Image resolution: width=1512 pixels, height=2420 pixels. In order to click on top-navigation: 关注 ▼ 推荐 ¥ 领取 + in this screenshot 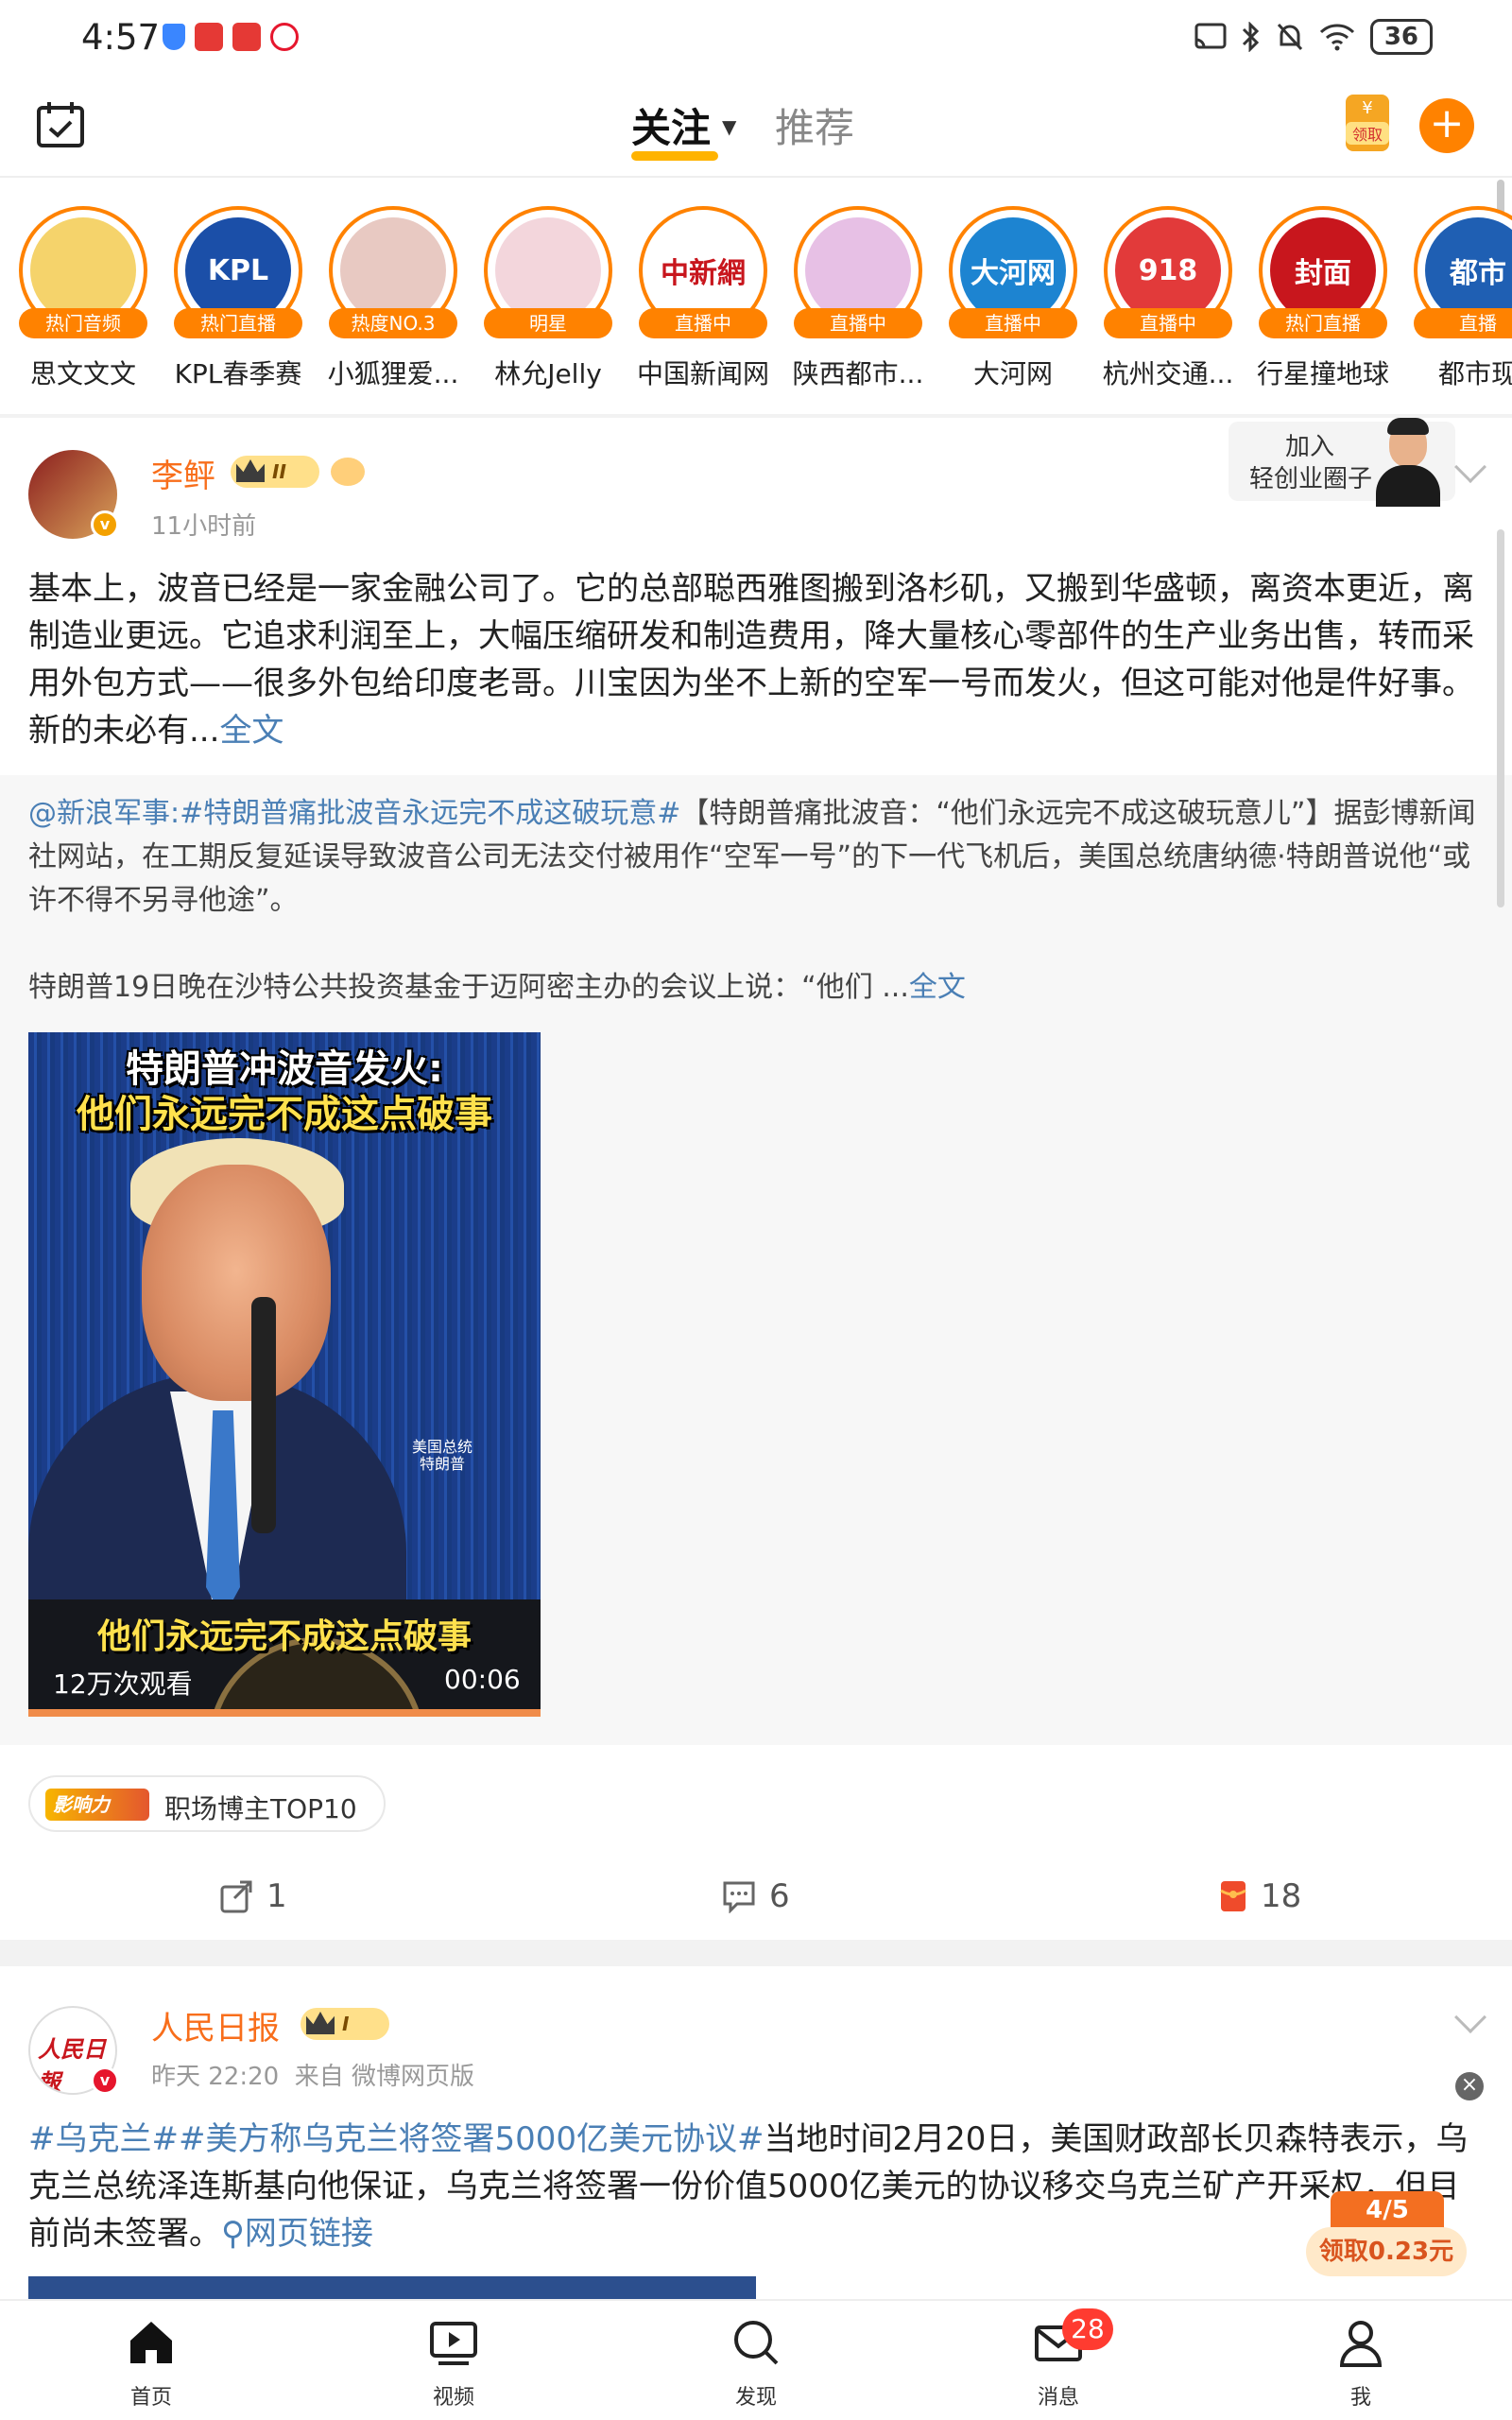, I will do `click(756, 126)`.